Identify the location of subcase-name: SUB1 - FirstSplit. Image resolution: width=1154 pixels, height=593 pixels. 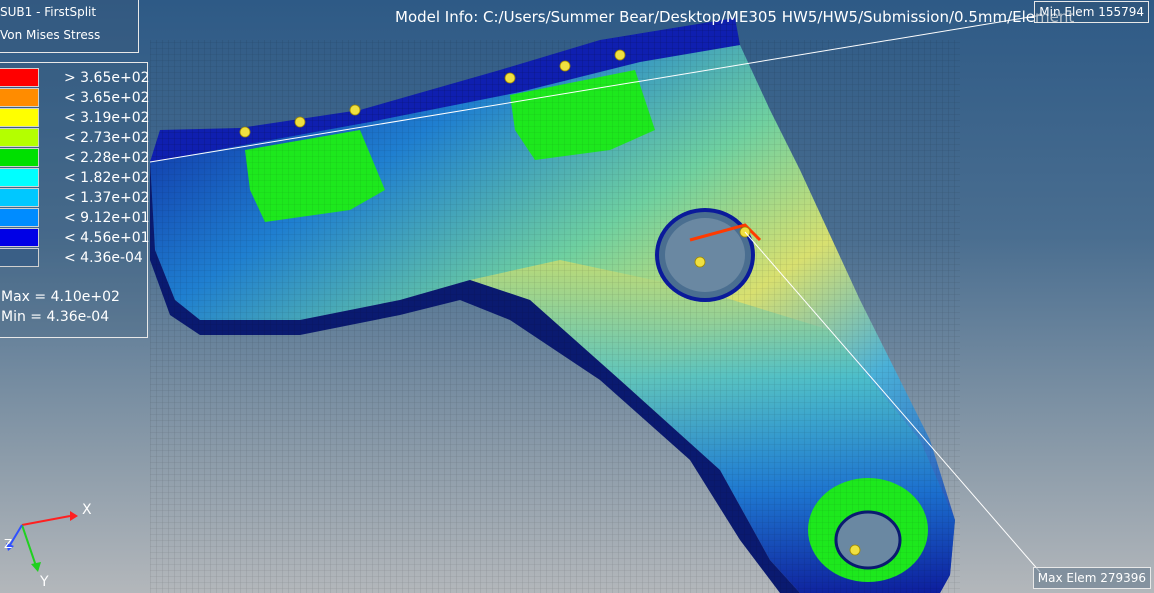
(48, 12).